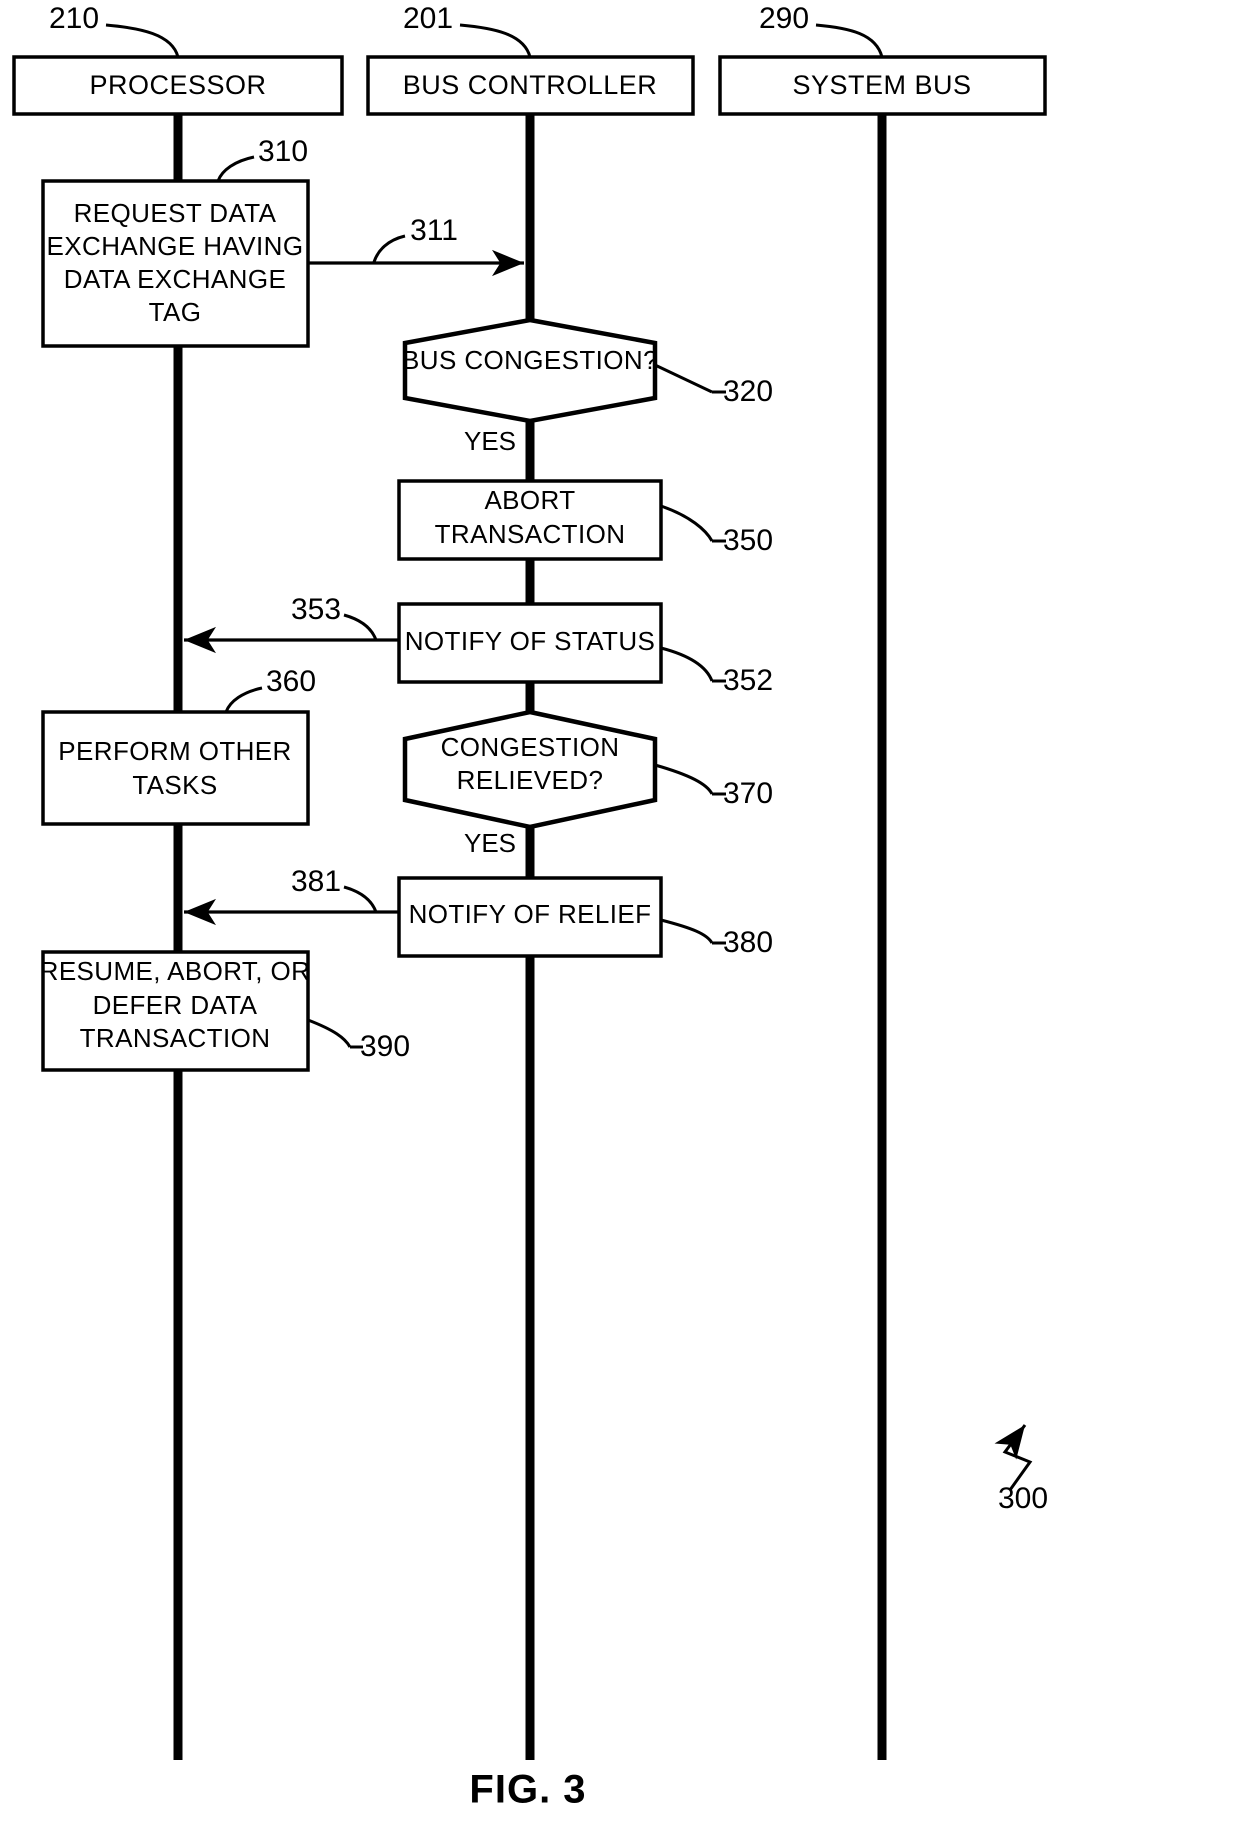  What do you see at coordinates (175, 971) in the screenshot?
I see `process-text-resume-line1: RESUME, ABORT, OR` at bounding box center [175, 971].